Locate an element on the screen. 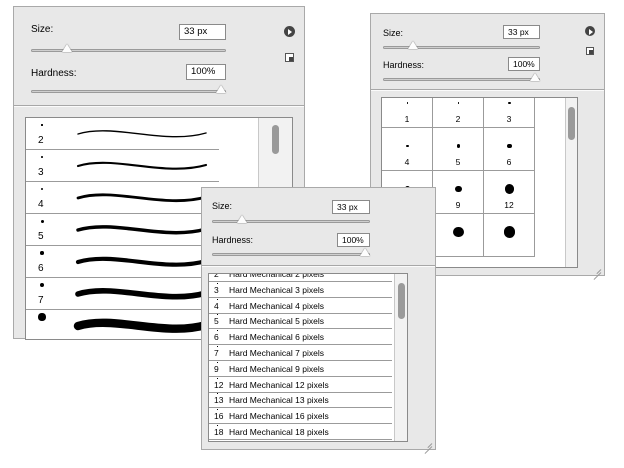 Image resolution: width=624 pixels, height=468 pixels. brush-thumbnail-cell: 12 is located at coordinates (509, 192).